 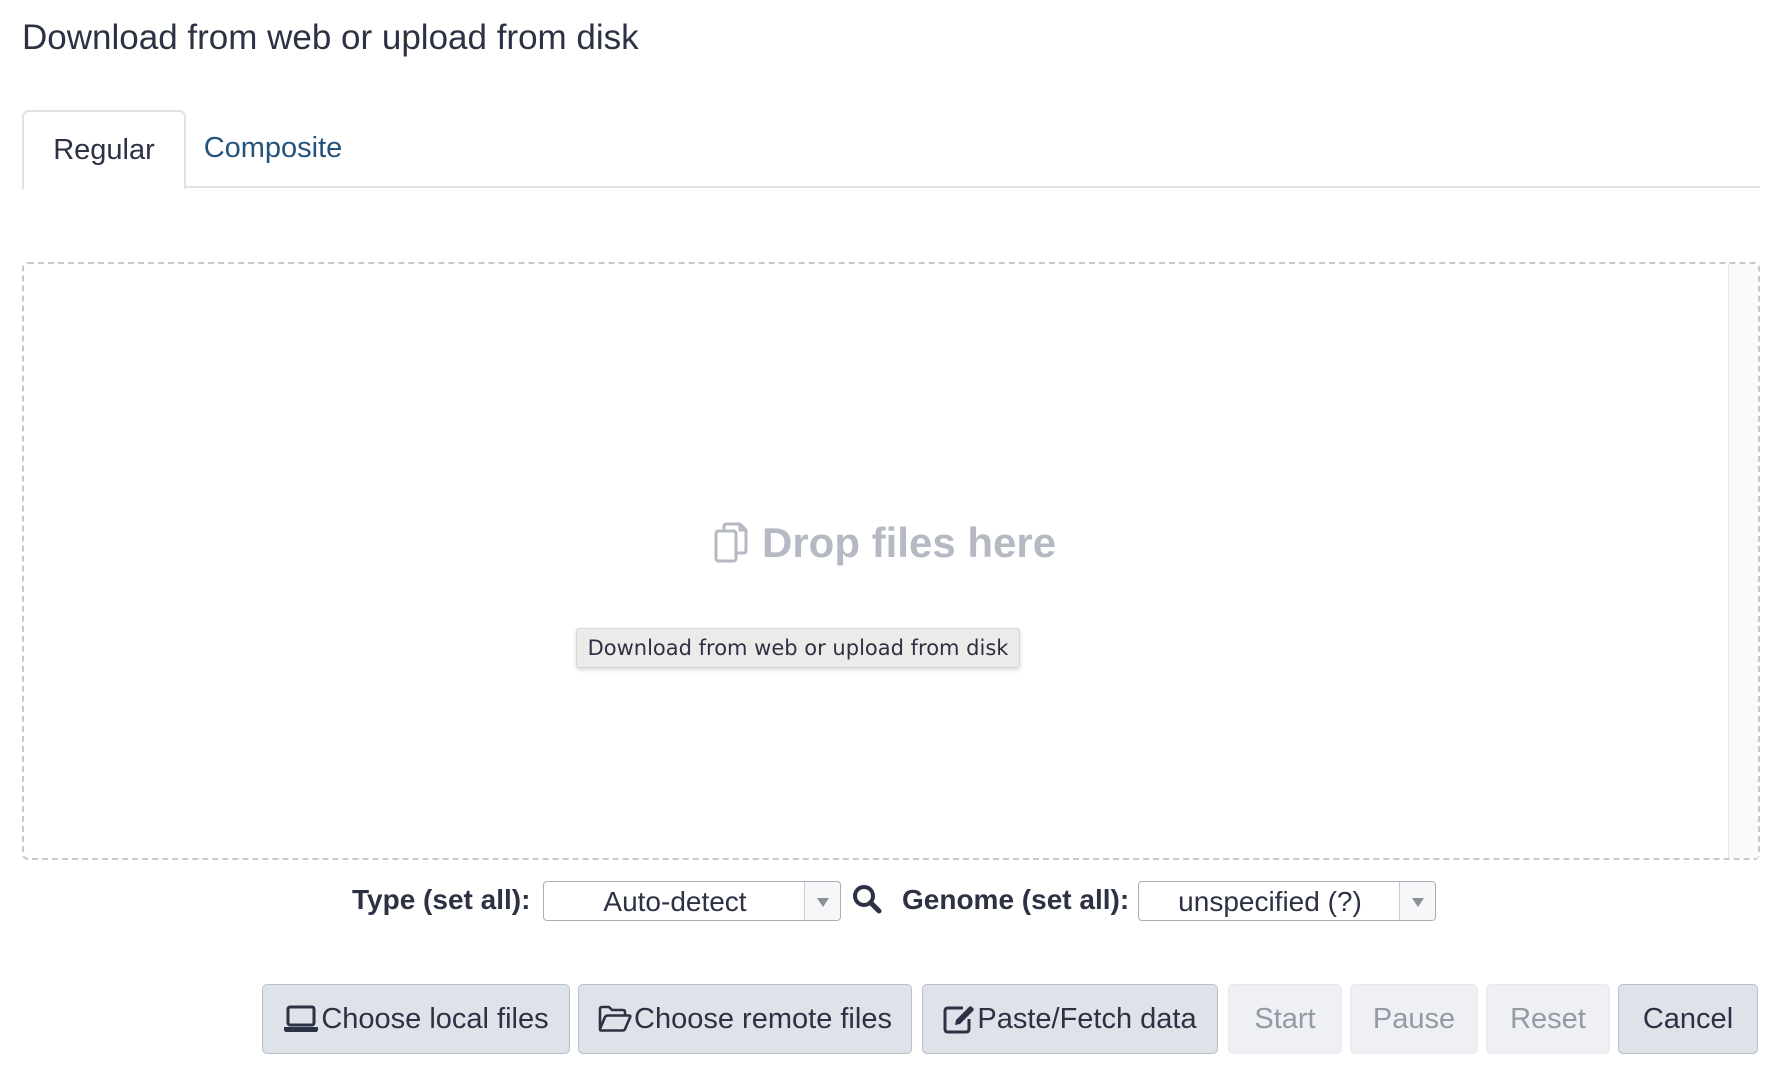 I want to click on genome-select: unspecified (?), so click(x=1287, y=901).